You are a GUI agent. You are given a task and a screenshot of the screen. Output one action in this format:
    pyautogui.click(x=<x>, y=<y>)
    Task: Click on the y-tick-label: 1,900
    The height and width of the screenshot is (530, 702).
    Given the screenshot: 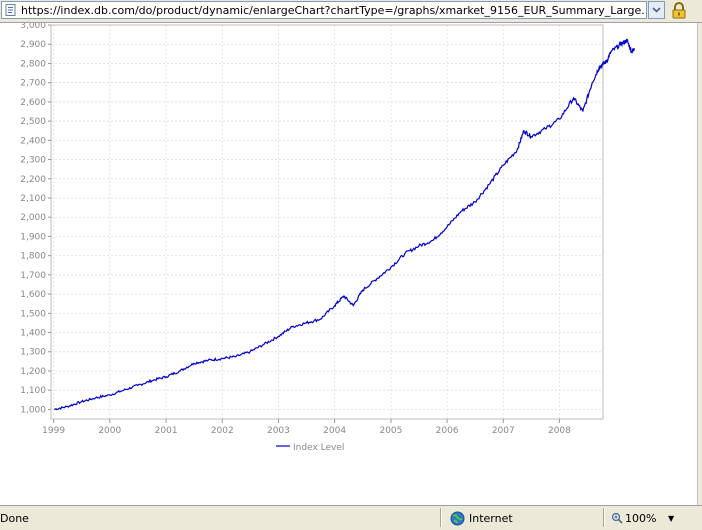 What is the action you would take?
    pyautogui.click(x=33, y=237)
    